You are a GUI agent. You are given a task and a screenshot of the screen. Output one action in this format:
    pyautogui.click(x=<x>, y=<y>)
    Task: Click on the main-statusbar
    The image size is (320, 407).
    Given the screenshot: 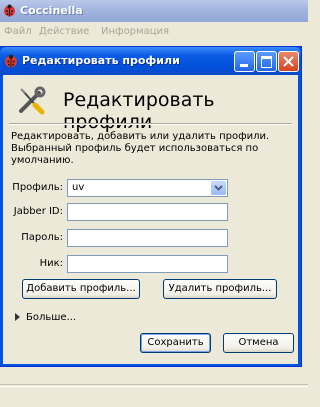 What is the action you would take?
    pyautogui.click(x=154, y=395)
    